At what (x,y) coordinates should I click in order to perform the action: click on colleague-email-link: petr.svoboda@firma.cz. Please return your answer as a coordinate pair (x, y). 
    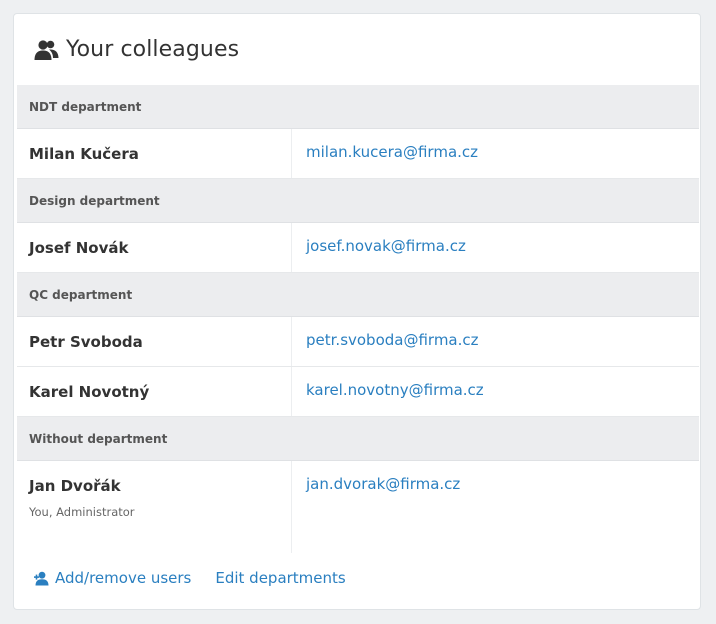
    Looking at the image, I should click on (392, 340).